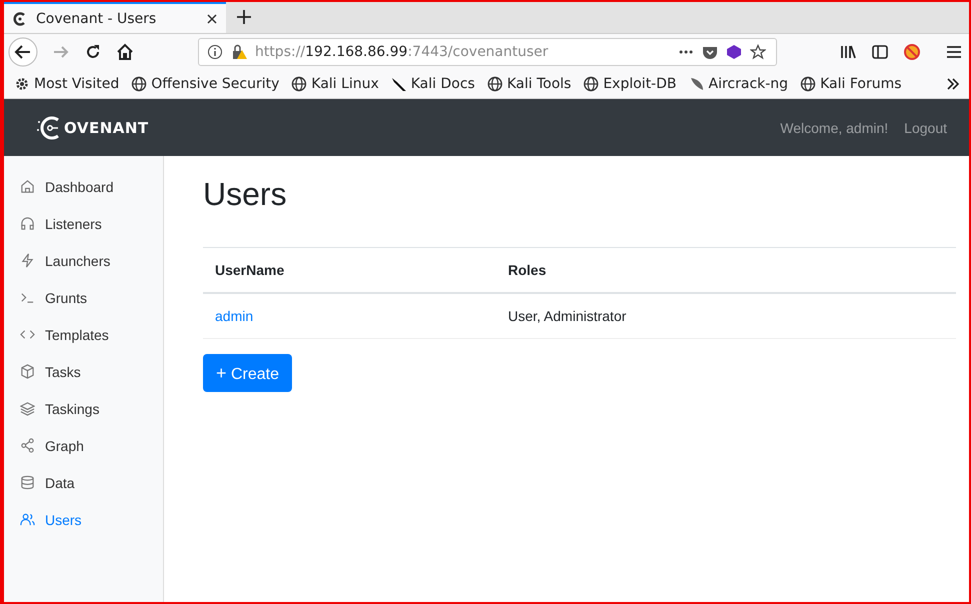 This screenshot has width=971, height=604. Describe the element at coordinates (335, 84) in the screenshot. I see `bookmark-item: Kali Linux` at that location.